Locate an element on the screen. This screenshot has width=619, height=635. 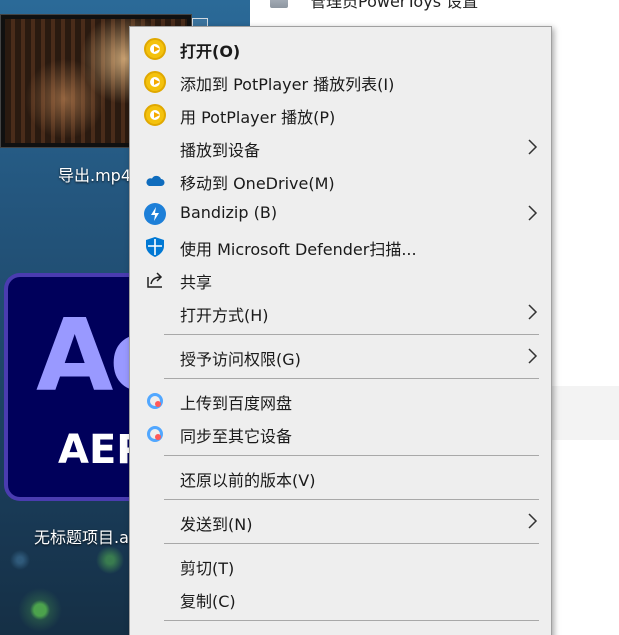
explorer-row-label: 管理员PowerToys 设置 is located at coordinates (394, 5).